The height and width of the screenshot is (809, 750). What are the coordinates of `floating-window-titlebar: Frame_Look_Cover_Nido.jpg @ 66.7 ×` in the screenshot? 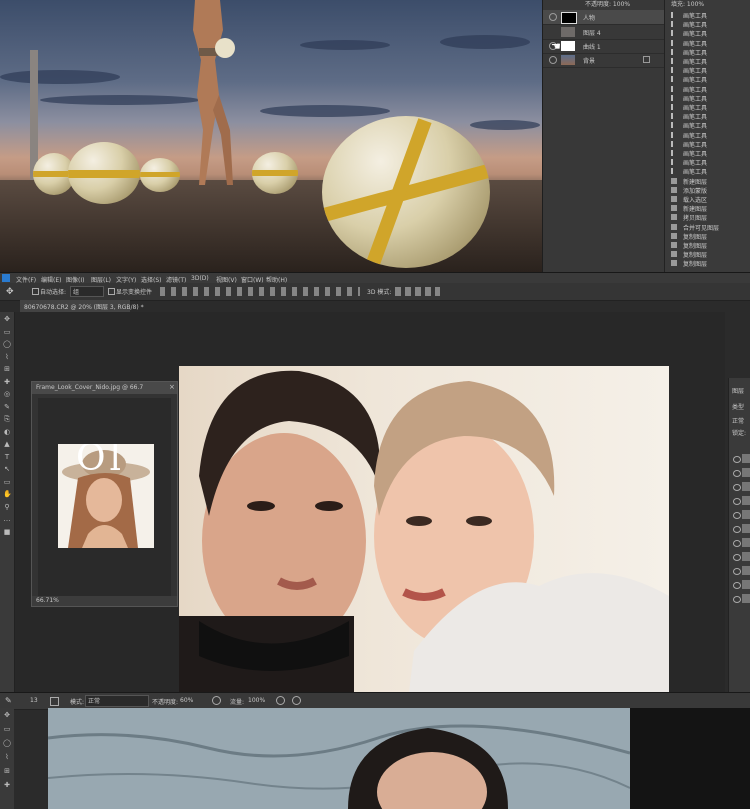 It's located at (104, 388).